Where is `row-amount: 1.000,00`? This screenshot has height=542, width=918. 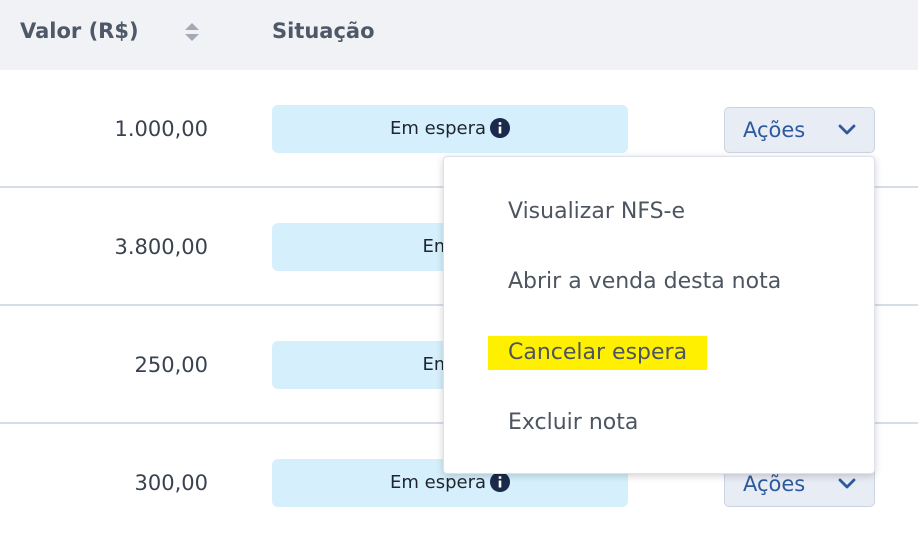
row-amount: 1.000,00 is located at coordinates (161, 129).